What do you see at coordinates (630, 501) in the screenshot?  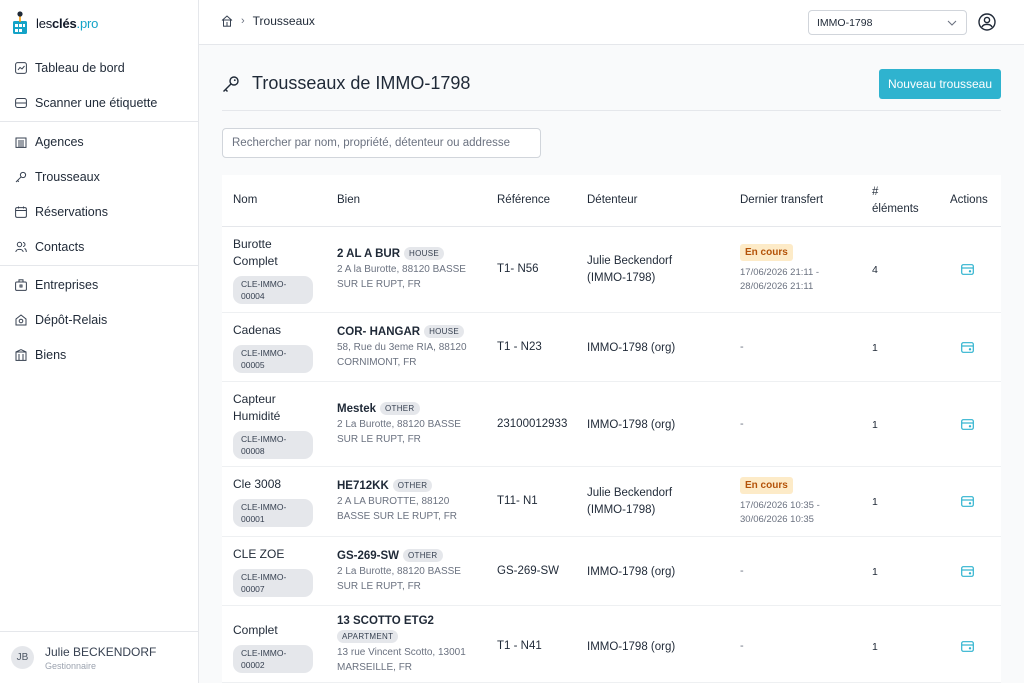 I see `cell-detenteur: Julie Beckendorf (IMMO-1798)` at bounding box center [630, 501].